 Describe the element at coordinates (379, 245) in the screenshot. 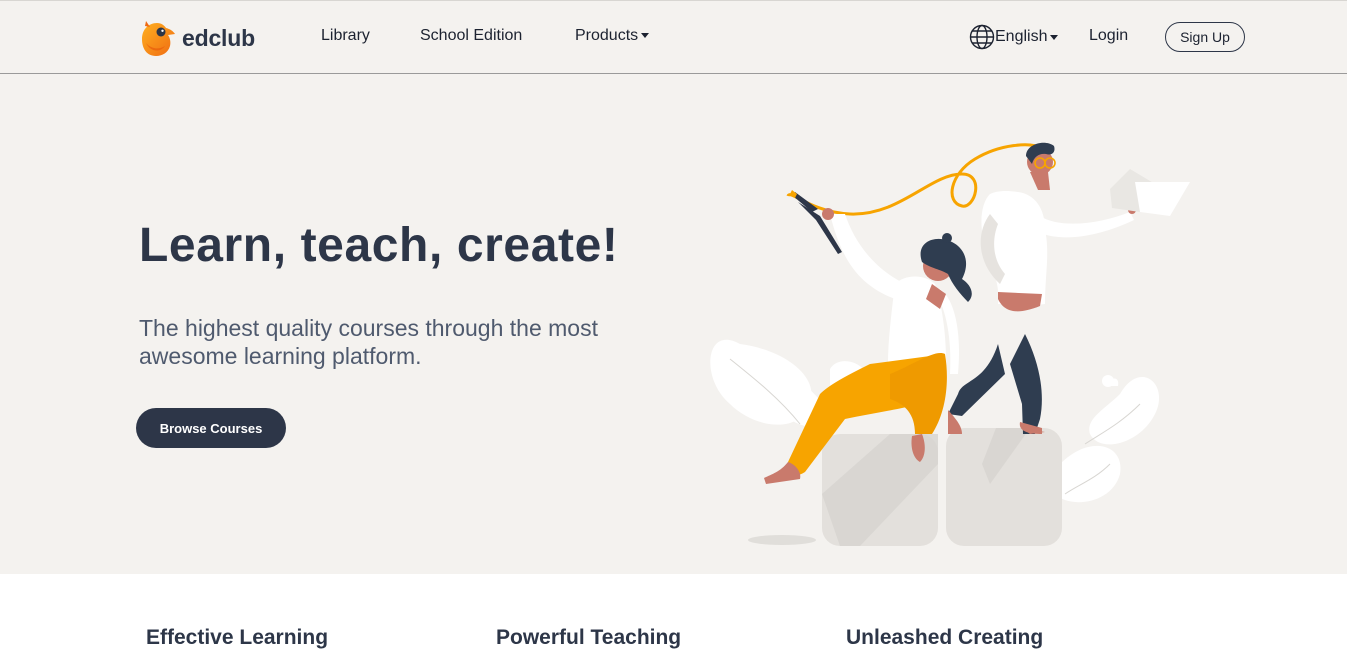

I see `hero-title: Learn, teach, create!` at that location.